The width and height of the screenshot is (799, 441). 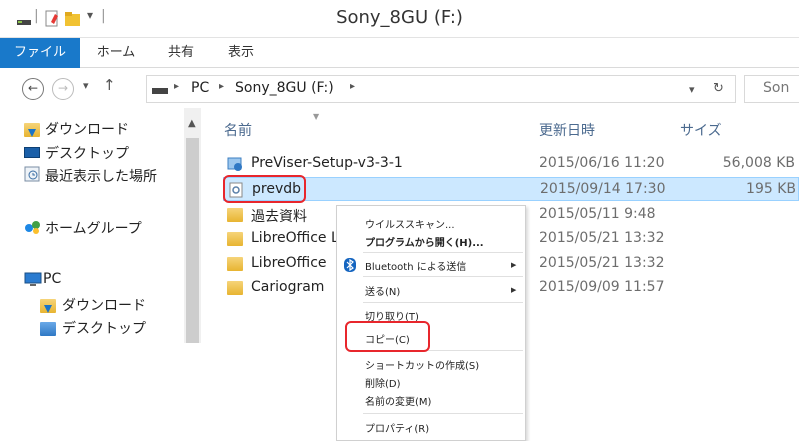 I want to click on window-title: Sony_8GU (F:), so click(x=399, y=17).